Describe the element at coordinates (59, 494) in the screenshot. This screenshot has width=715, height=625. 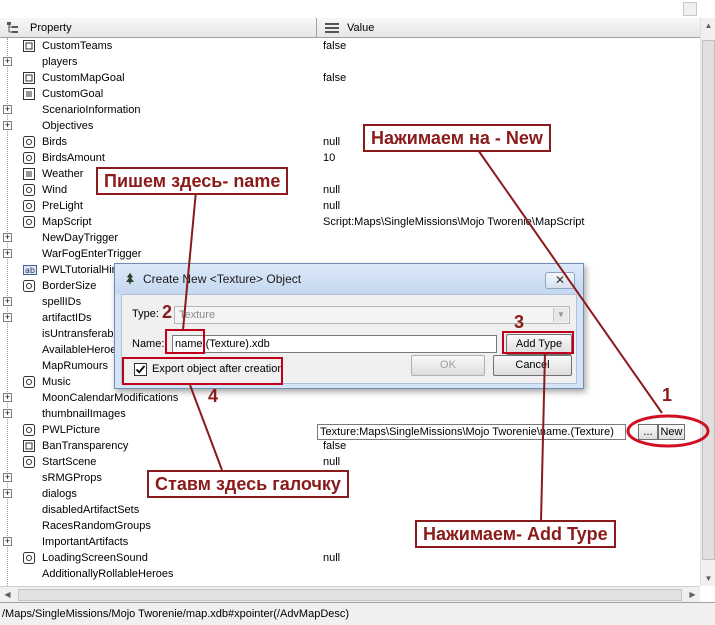
I see `row-label: dialogs` at that location.